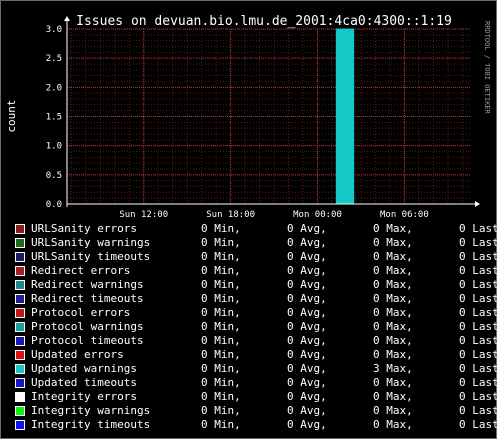 Image resolution: width=497 pixels, height=439 pixels. I want to click on legend-label: Updated errors, so click(77, 354).